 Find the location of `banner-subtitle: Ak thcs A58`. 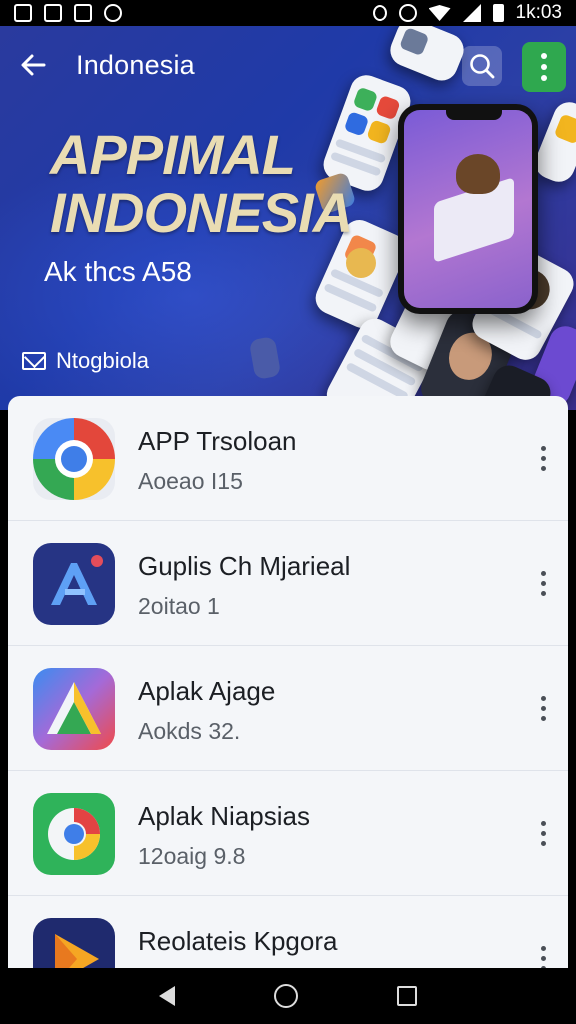

banner-subtitle: Ak thcs A58 is located at coordinates (118, 271).